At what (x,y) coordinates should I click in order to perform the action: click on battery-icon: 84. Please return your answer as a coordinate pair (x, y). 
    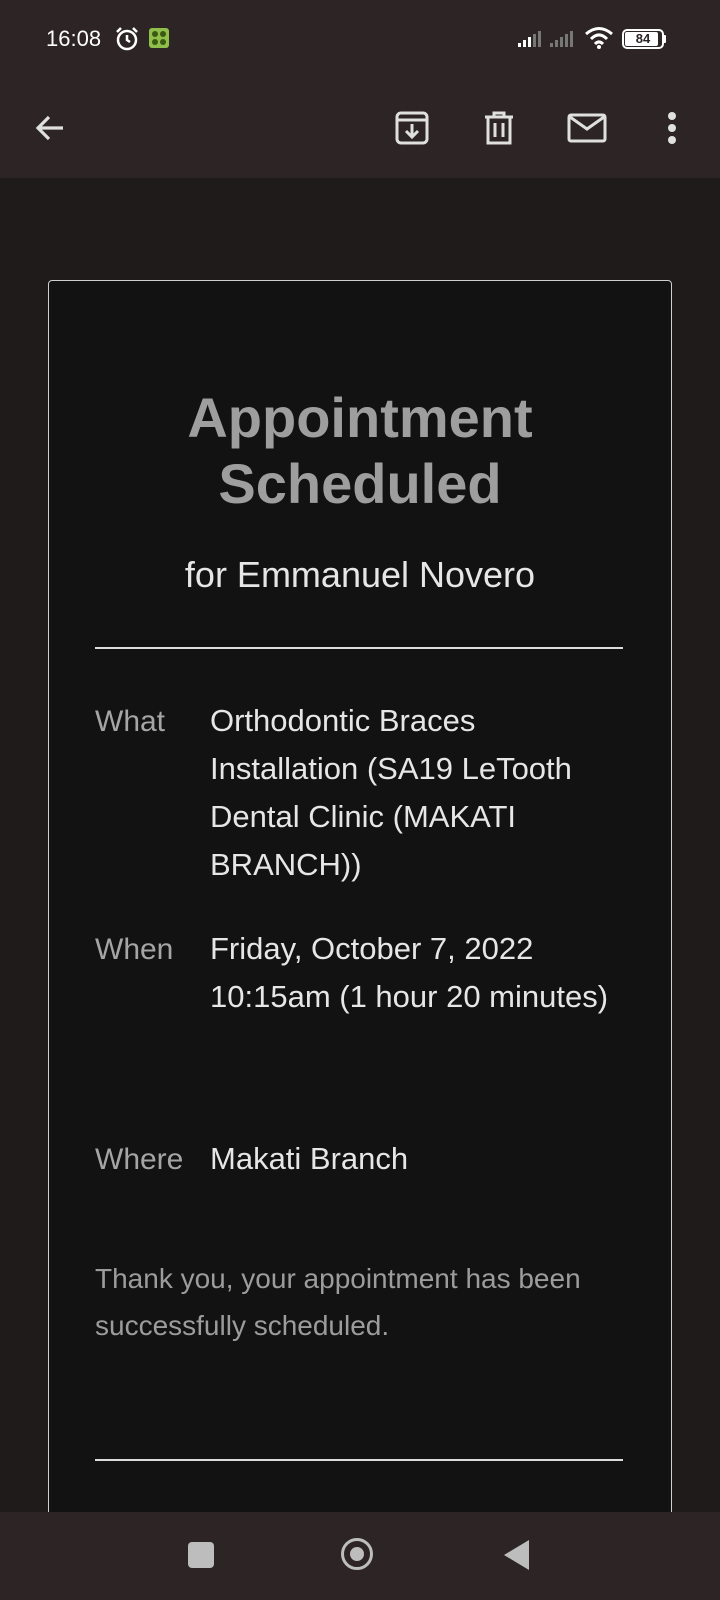
    Looking at the image, I should click on (644, 39).